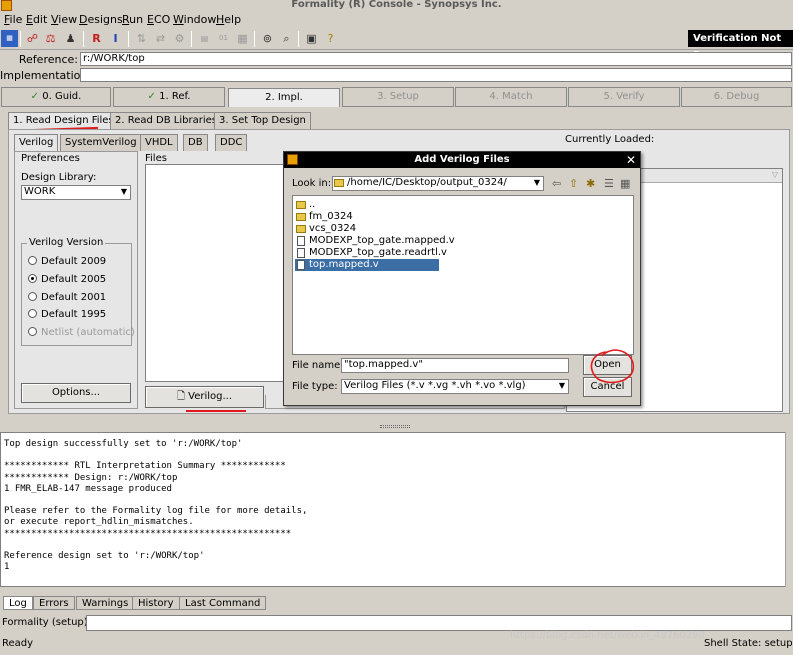 This screenshot has height=655, width=793. Describe the element at coordinates (231, 142) in the screenshot. I see `tab-ddc: DDC` at that location.